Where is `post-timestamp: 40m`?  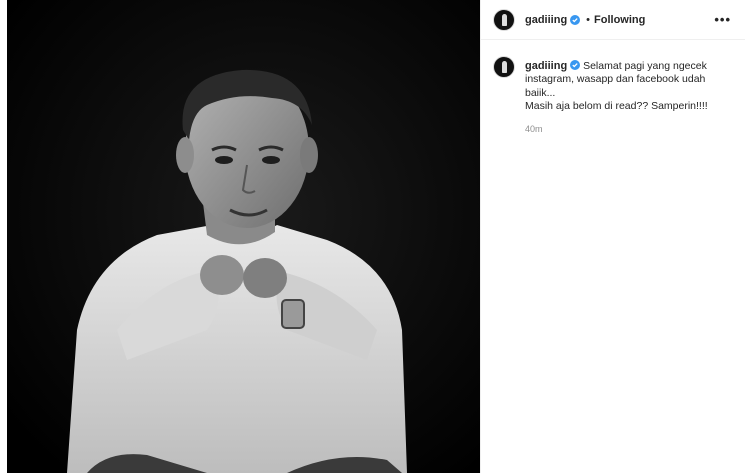 post-timestamp: 40m is located at coordinates (625, 129).